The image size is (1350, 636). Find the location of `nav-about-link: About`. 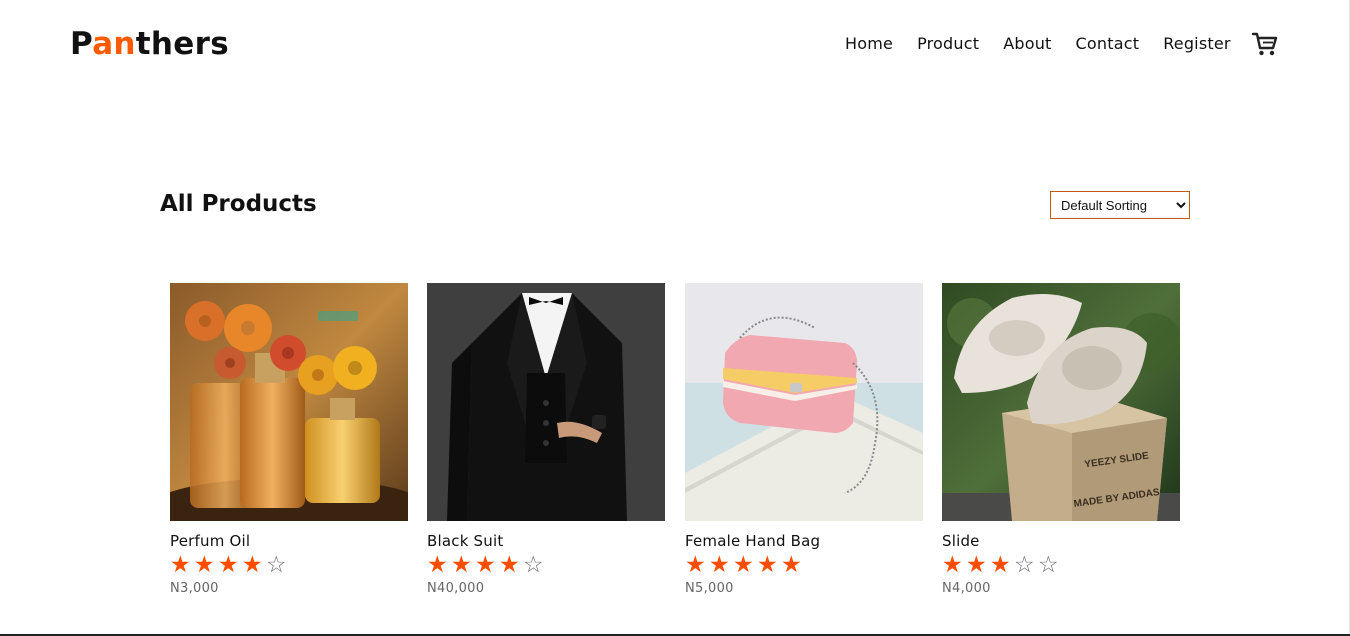

nav-about-link: About is located at coordinates (1027, 43).